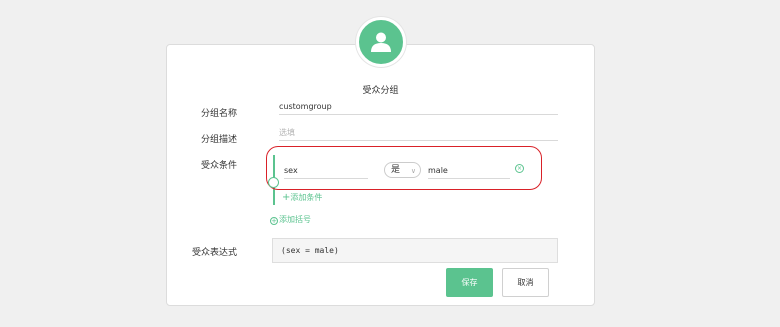  What do you see at coordinates (415, 250) in the screenshot?
I see `expression-display: (sex = male)` at bounding box center [415, 250].